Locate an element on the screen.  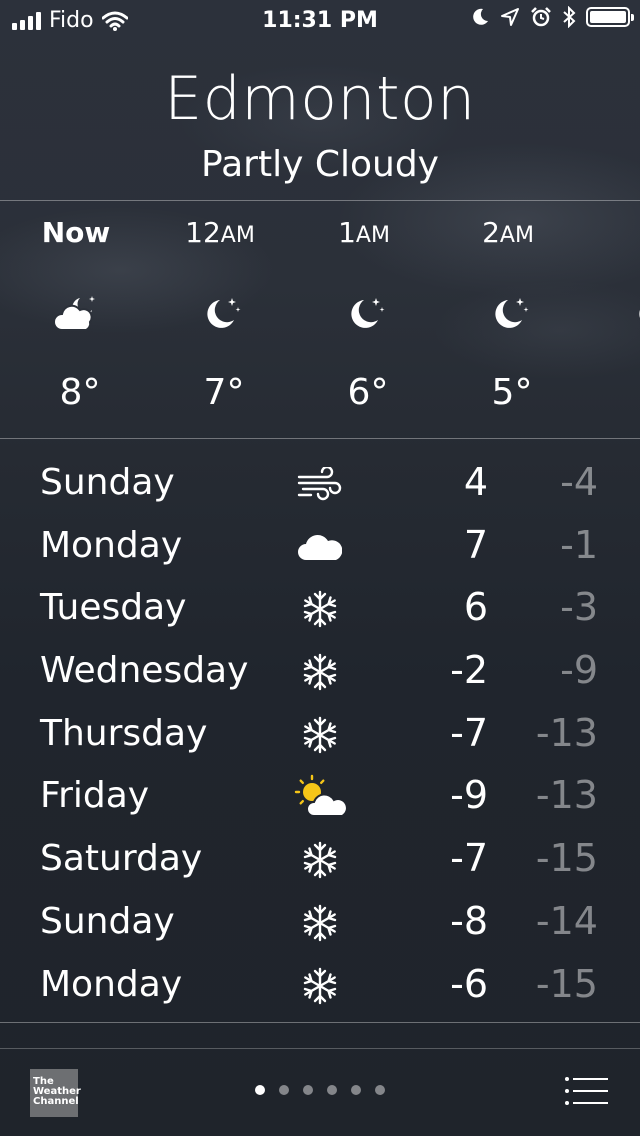
status-right is located at coordinates (552, 17).